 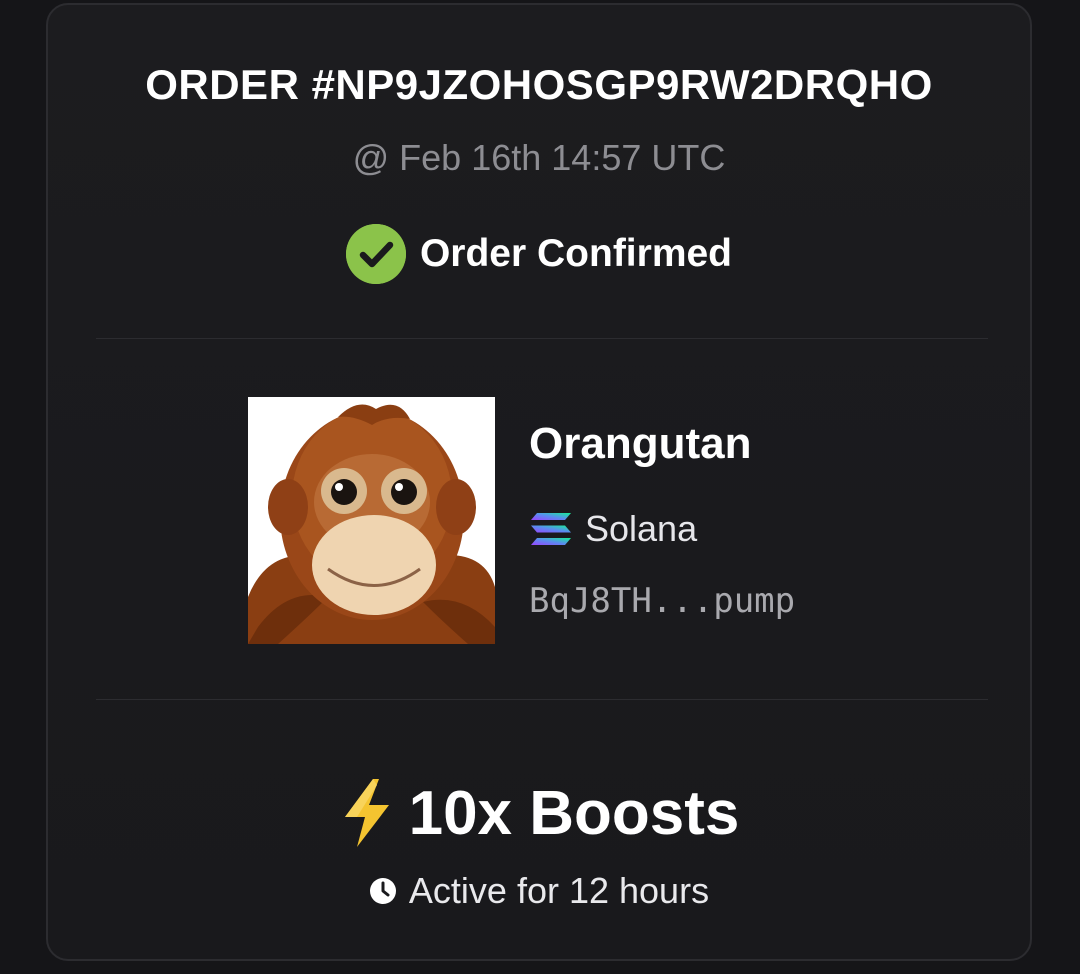 What do you see at coordinates (551, 529) in the screenshot?
I see `solana-icon` at bounding box center [551, 529].